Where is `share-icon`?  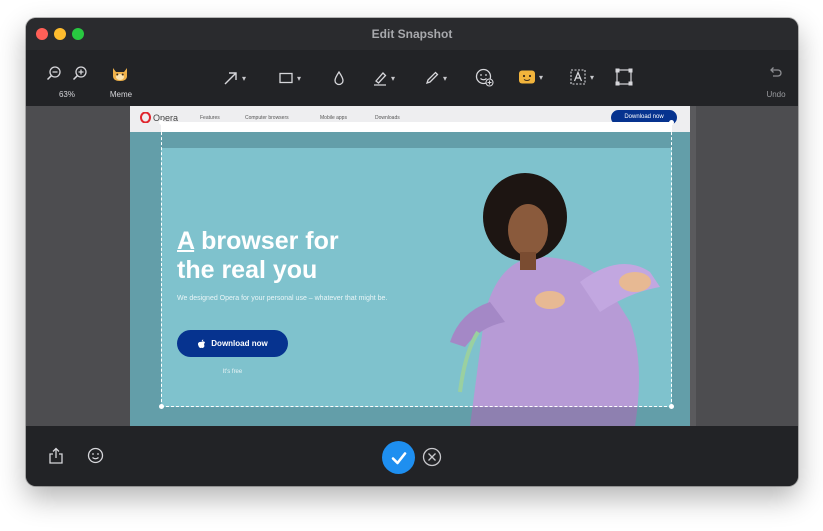
share-icon is located at coordinates (56, 455).